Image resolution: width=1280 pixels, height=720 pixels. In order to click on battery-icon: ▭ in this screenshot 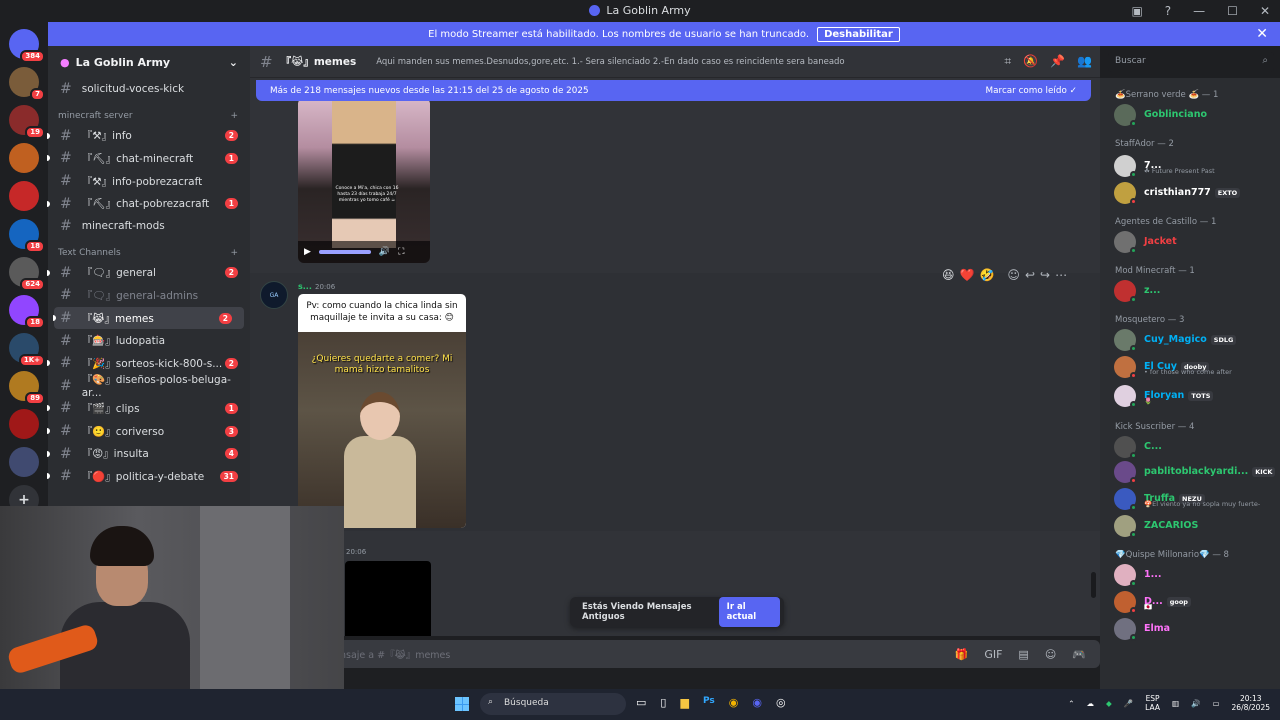, I will do `click(1215, 703)`.